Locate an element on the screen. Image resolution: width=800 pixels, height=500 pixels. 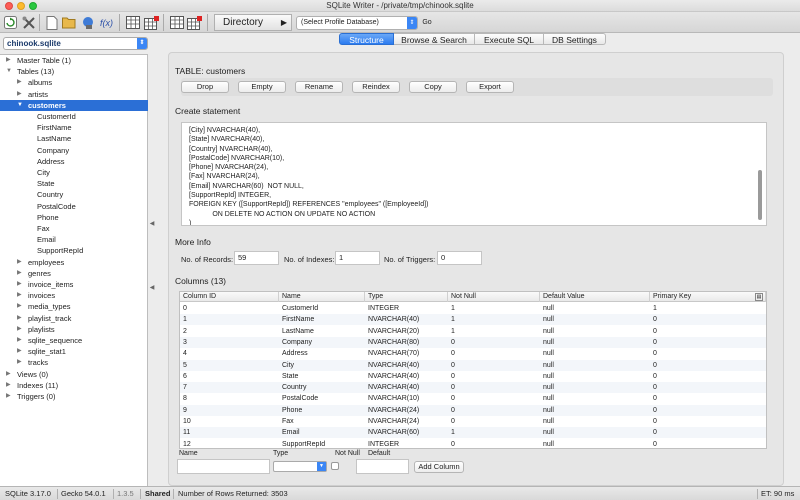
tree-item: ▶ media_types is located at coordinates (74, 306).